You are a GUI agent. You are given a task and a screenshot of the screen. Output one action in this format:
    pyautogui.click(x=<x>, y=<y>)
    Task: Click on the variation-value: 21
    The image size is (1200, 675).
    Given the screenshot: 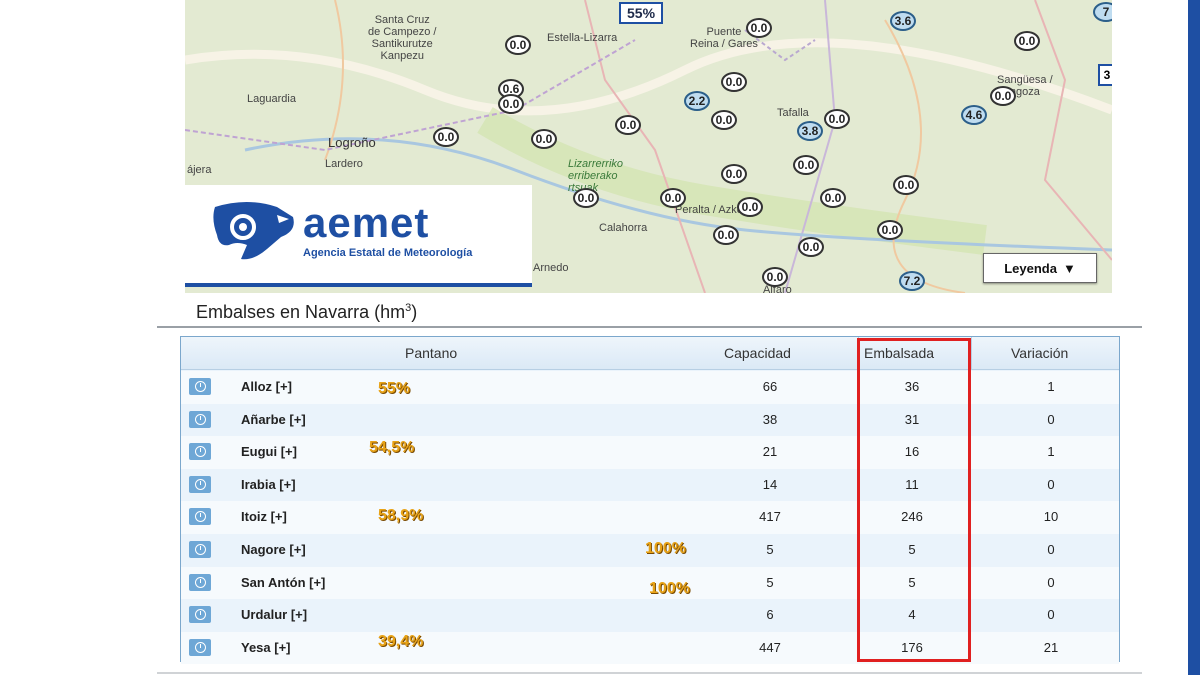 What is the action you would take?
    pyautogui.click(x=1051, y=647)
    